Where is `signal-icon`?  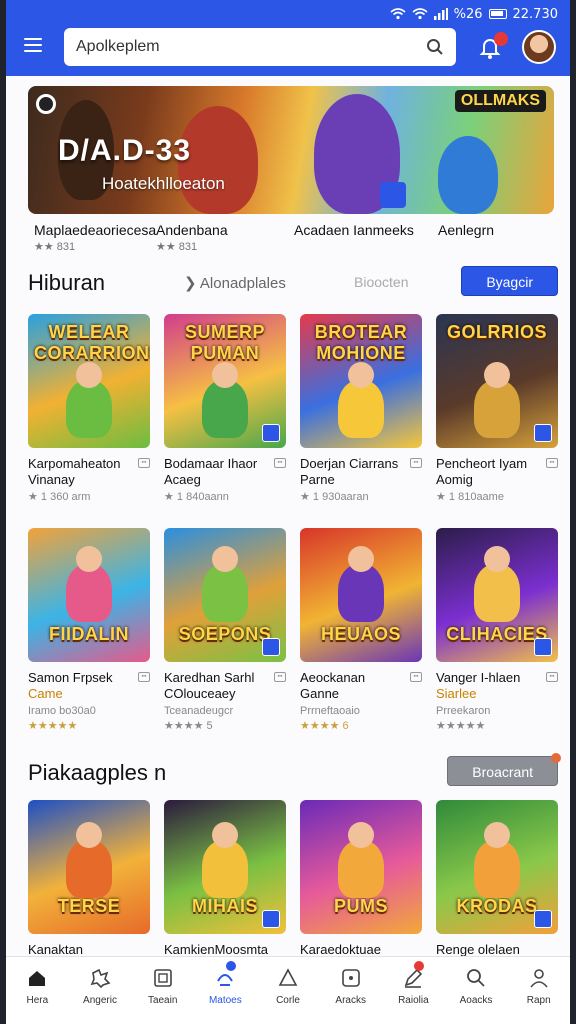
signal-icon is located at coordinates (440, 14).